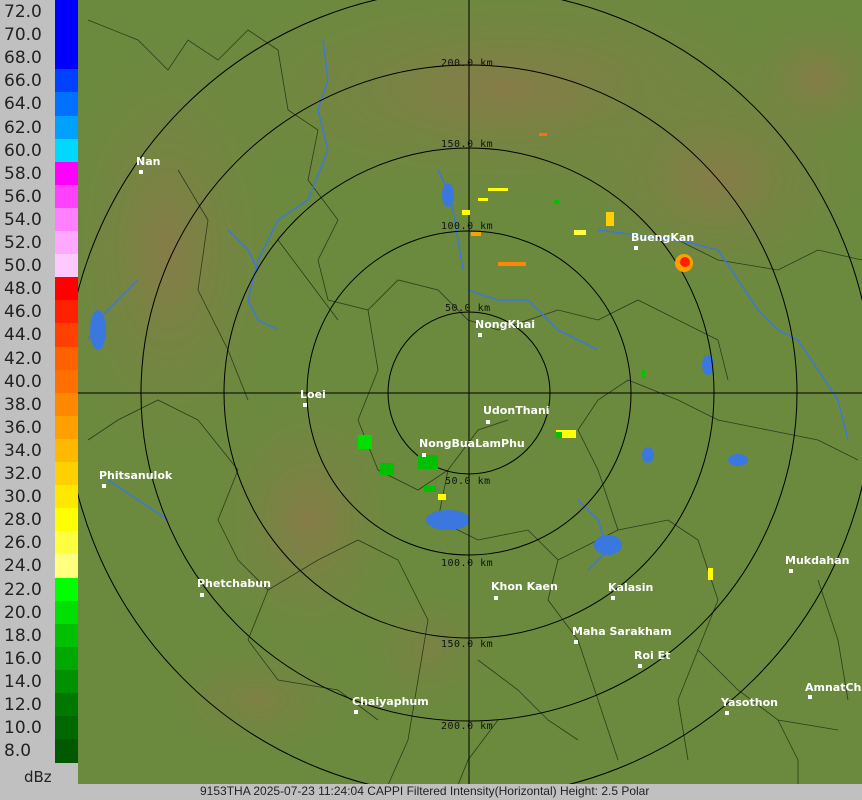  Describe the element at coordinates (23, 566) in the screenshot. I see `legend-label: 24.0` at that location.